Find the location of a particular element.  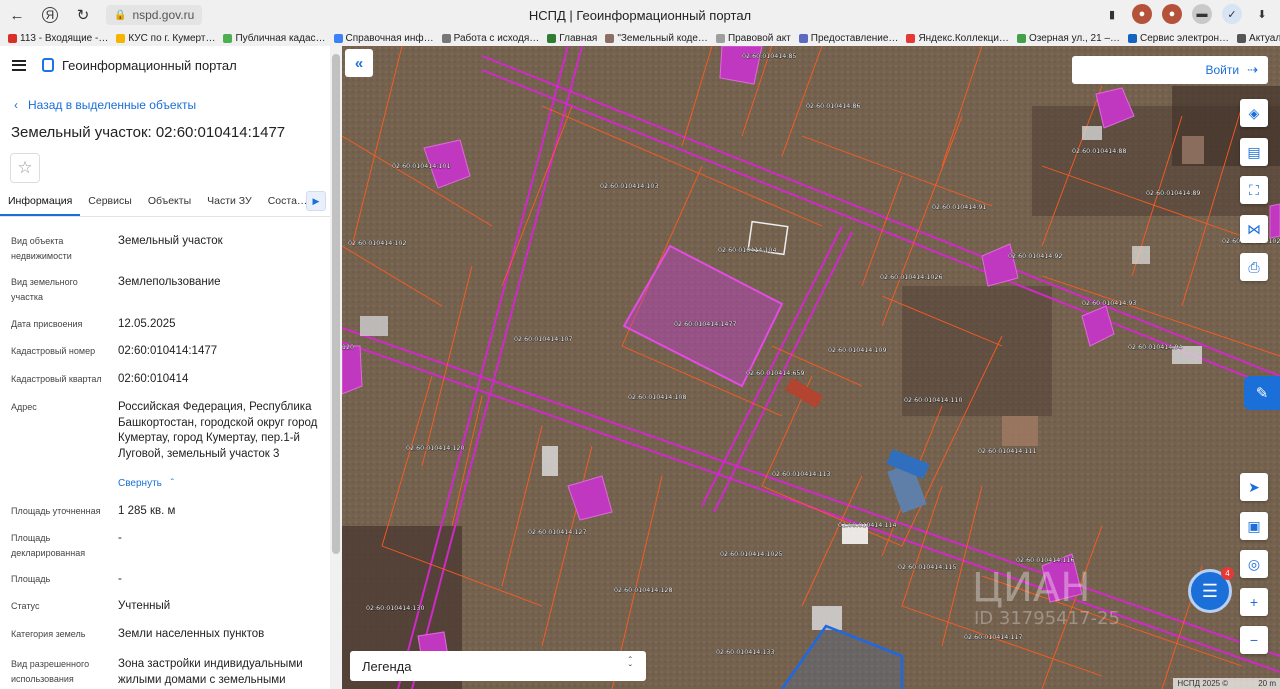

tab-0: Информация is located at coordinates (40, 203).